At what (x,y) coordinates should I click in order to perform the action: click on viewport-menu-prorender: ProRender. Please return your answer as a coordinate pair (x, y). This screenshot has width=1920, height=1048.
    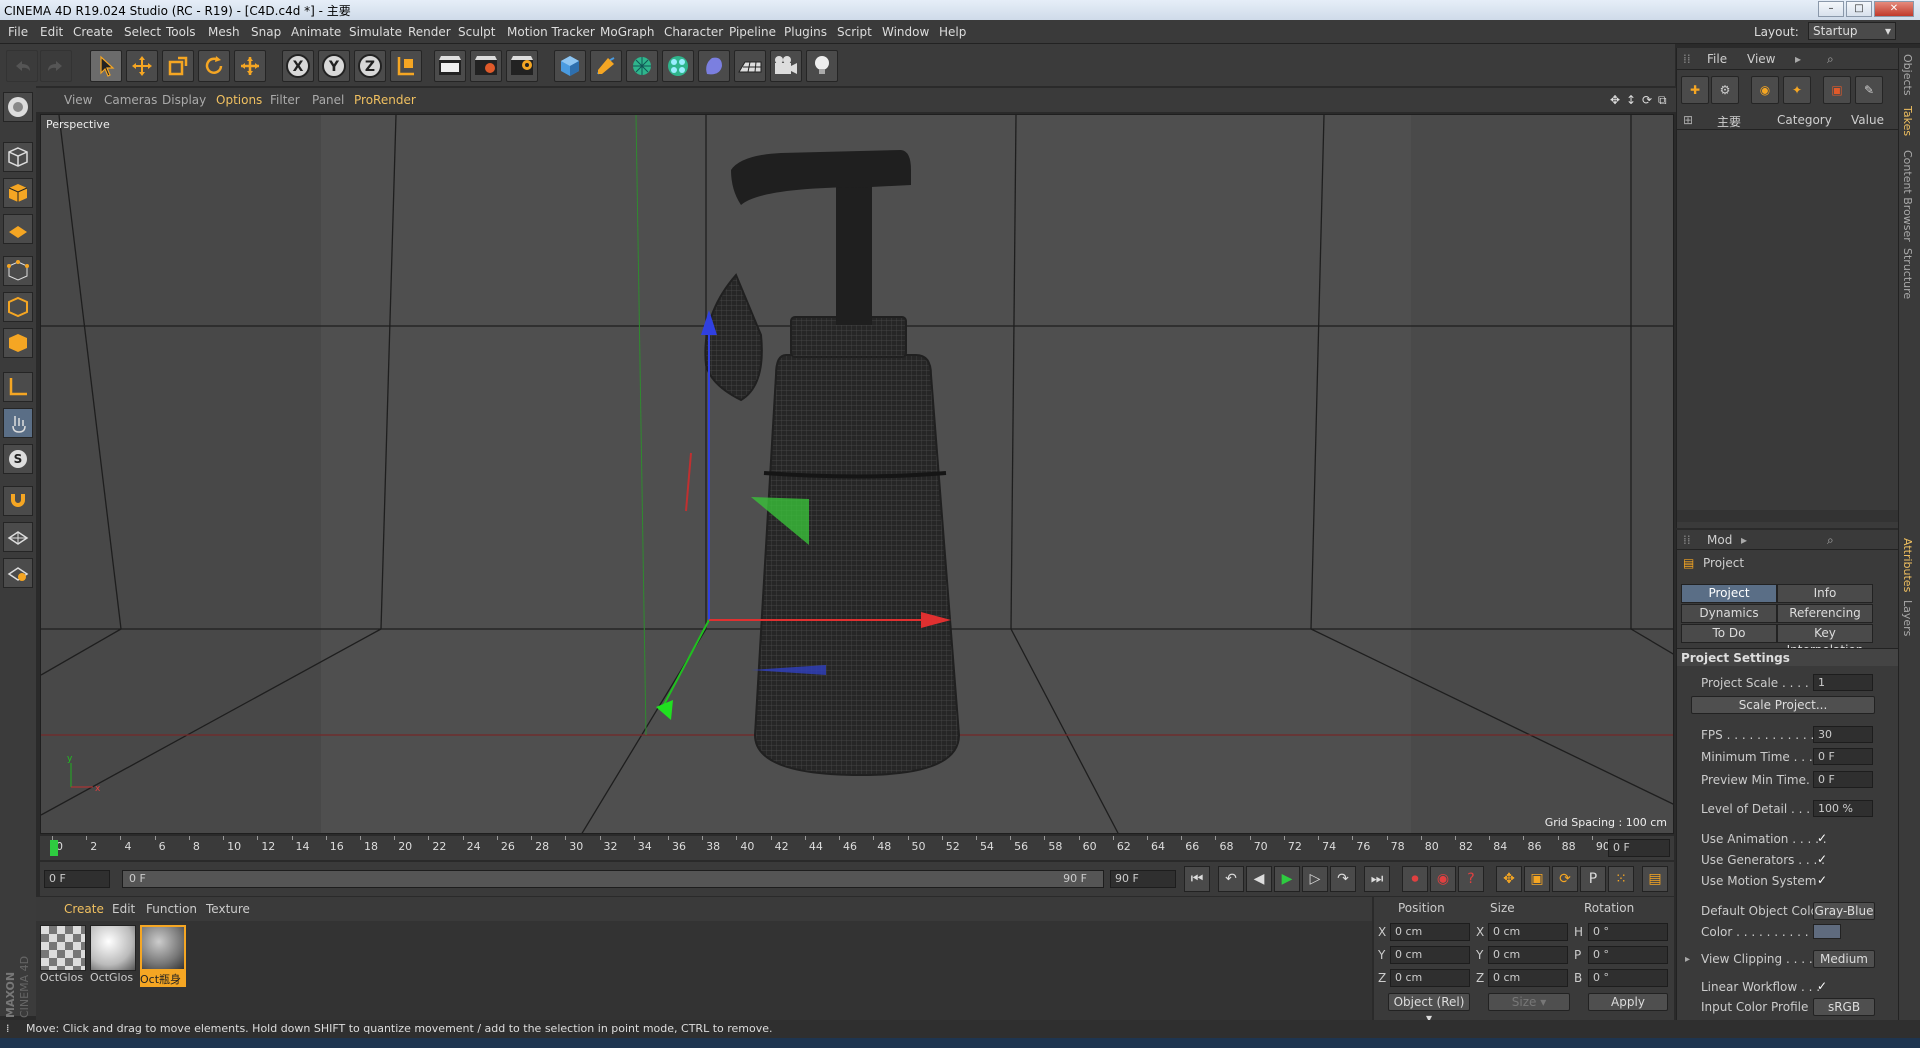
    Looking at the image, I should click on (385, 100).